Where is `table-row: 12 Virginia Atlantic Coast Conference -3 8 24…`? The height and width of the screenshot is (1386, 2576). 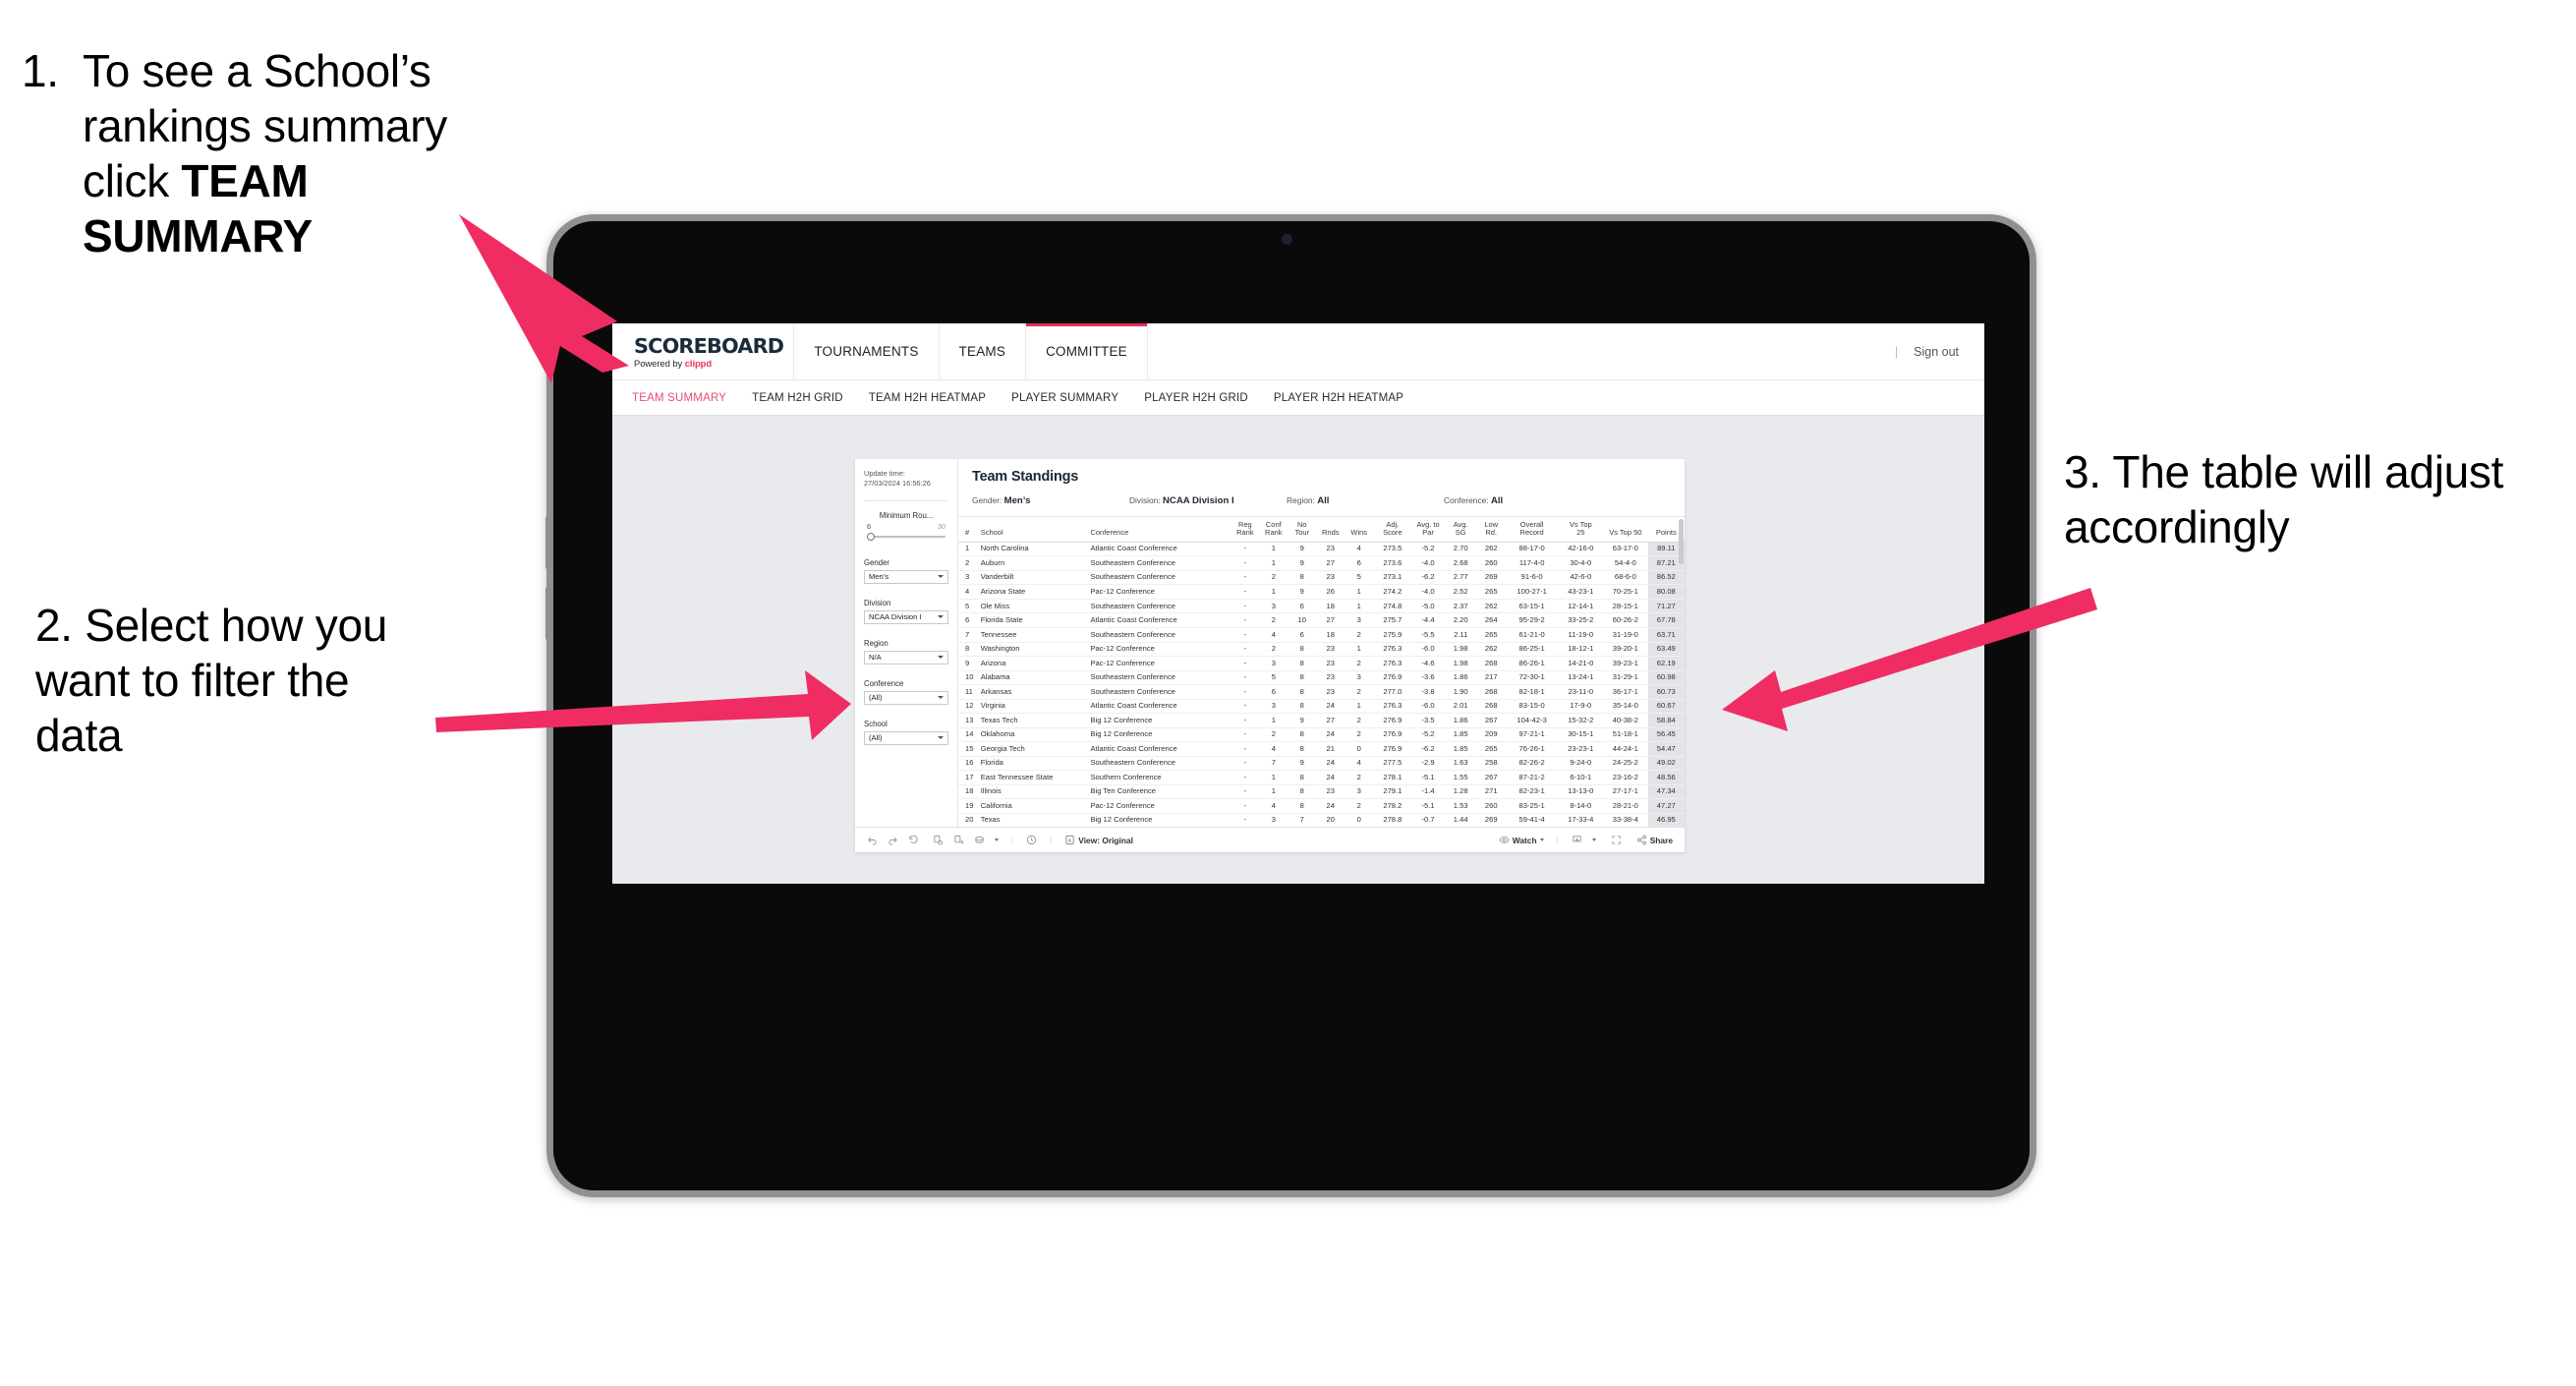 table-row: 12 Virginia Atlantic Coast Conference -3 8 24… is located at coordinates (1322, 707).